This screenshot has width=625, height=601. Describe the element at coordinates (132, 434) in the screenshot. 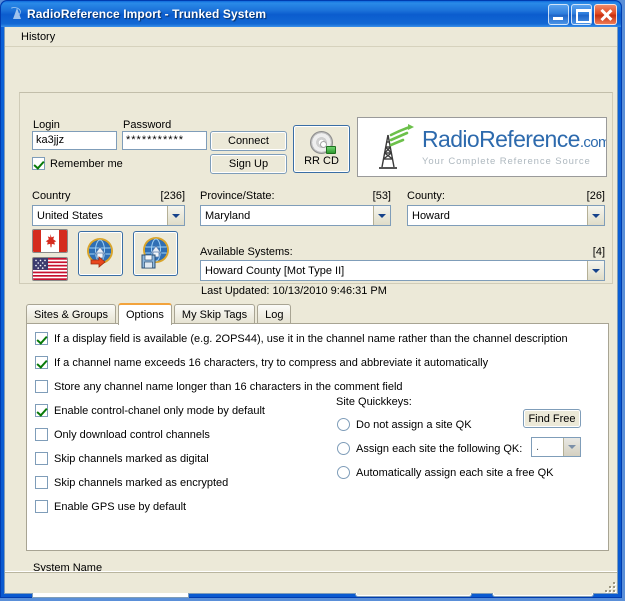

I see `option-only-download-control-label: Only download control channels` at that location.